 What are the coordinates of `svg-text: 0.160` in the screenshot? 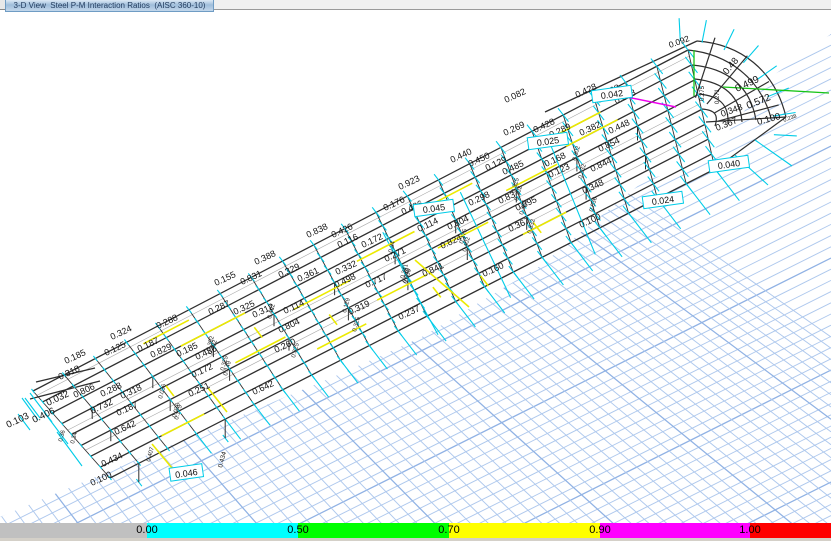 It's located at (493, 269).